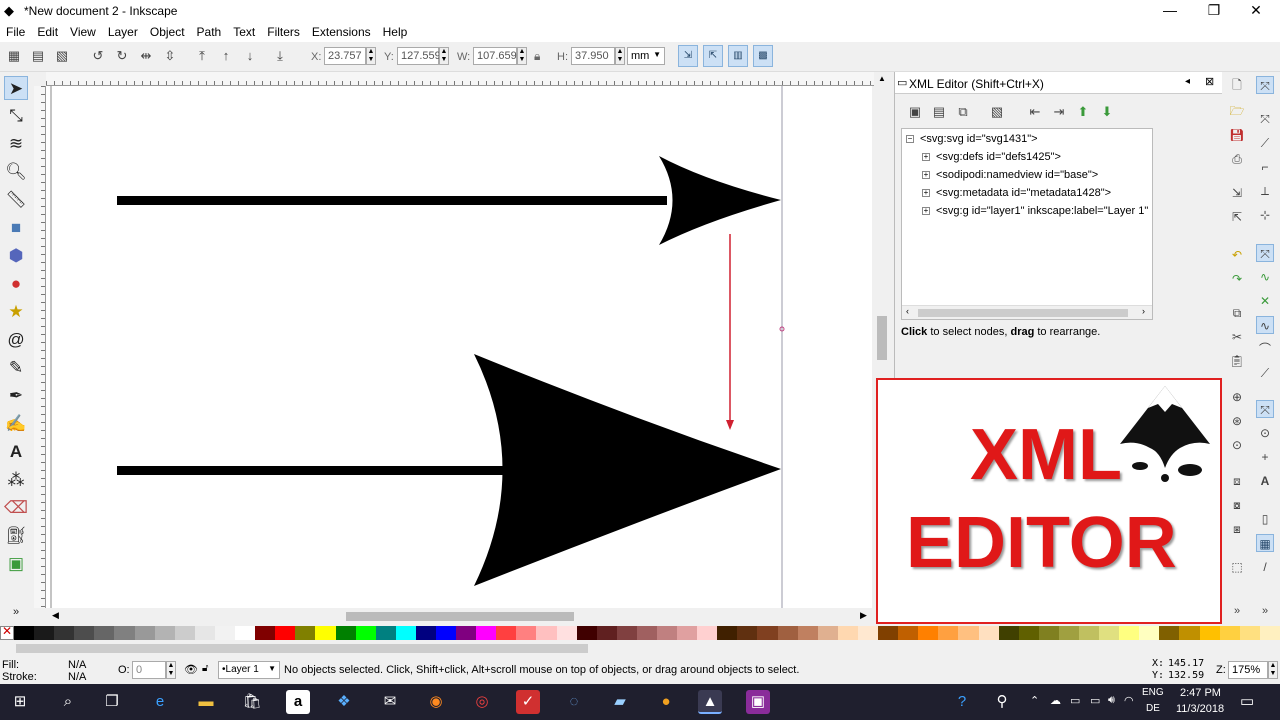 This screenshot has width=1280, height=720. Describe the element at coordinates (419, 56) in the screenshot. I see `y-input: 127.559` at that location.